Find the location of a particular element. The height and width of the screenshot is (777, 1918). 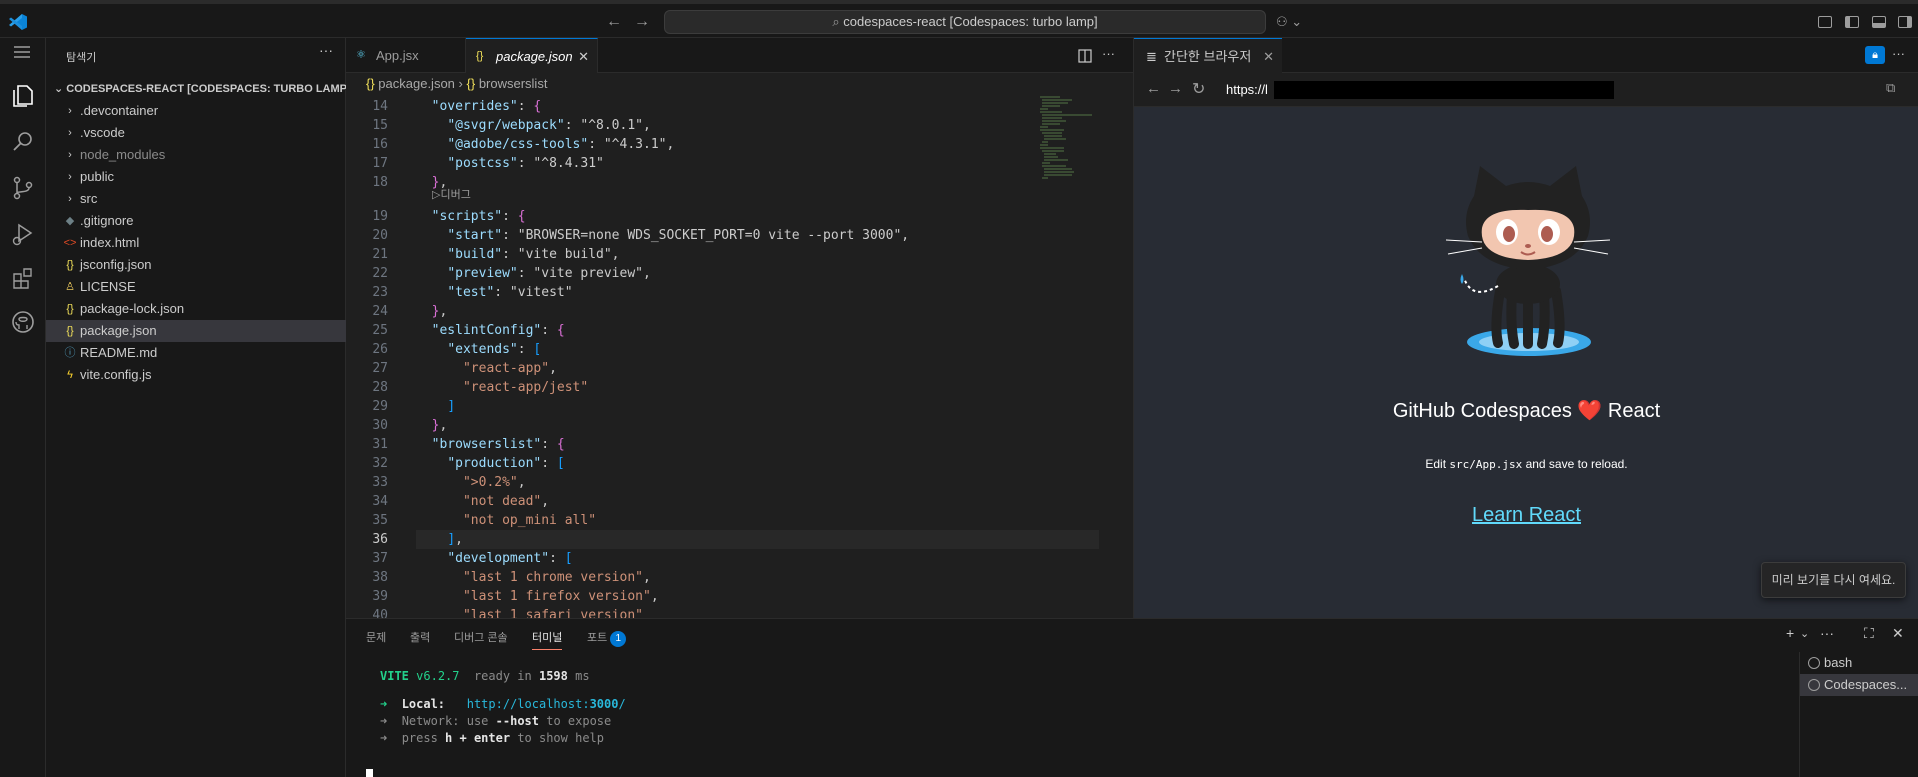

code-line: 25 "eslintConfig": { is located at coordinates (696, 330).